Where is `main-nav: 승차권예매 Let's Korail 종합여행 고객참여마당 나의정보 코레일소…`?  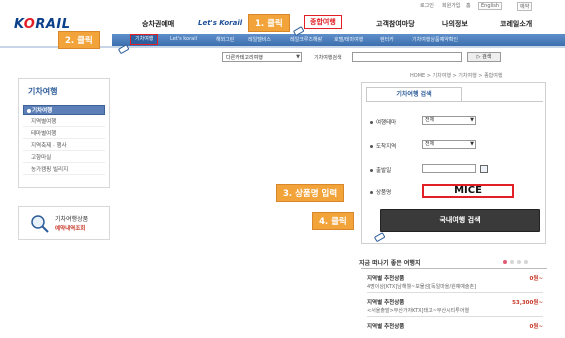
main-nav: 승차권예매 Let's Korail 종합여행 고객참여마당 나의정보 코레일소… is located at coordinates (337, 24).